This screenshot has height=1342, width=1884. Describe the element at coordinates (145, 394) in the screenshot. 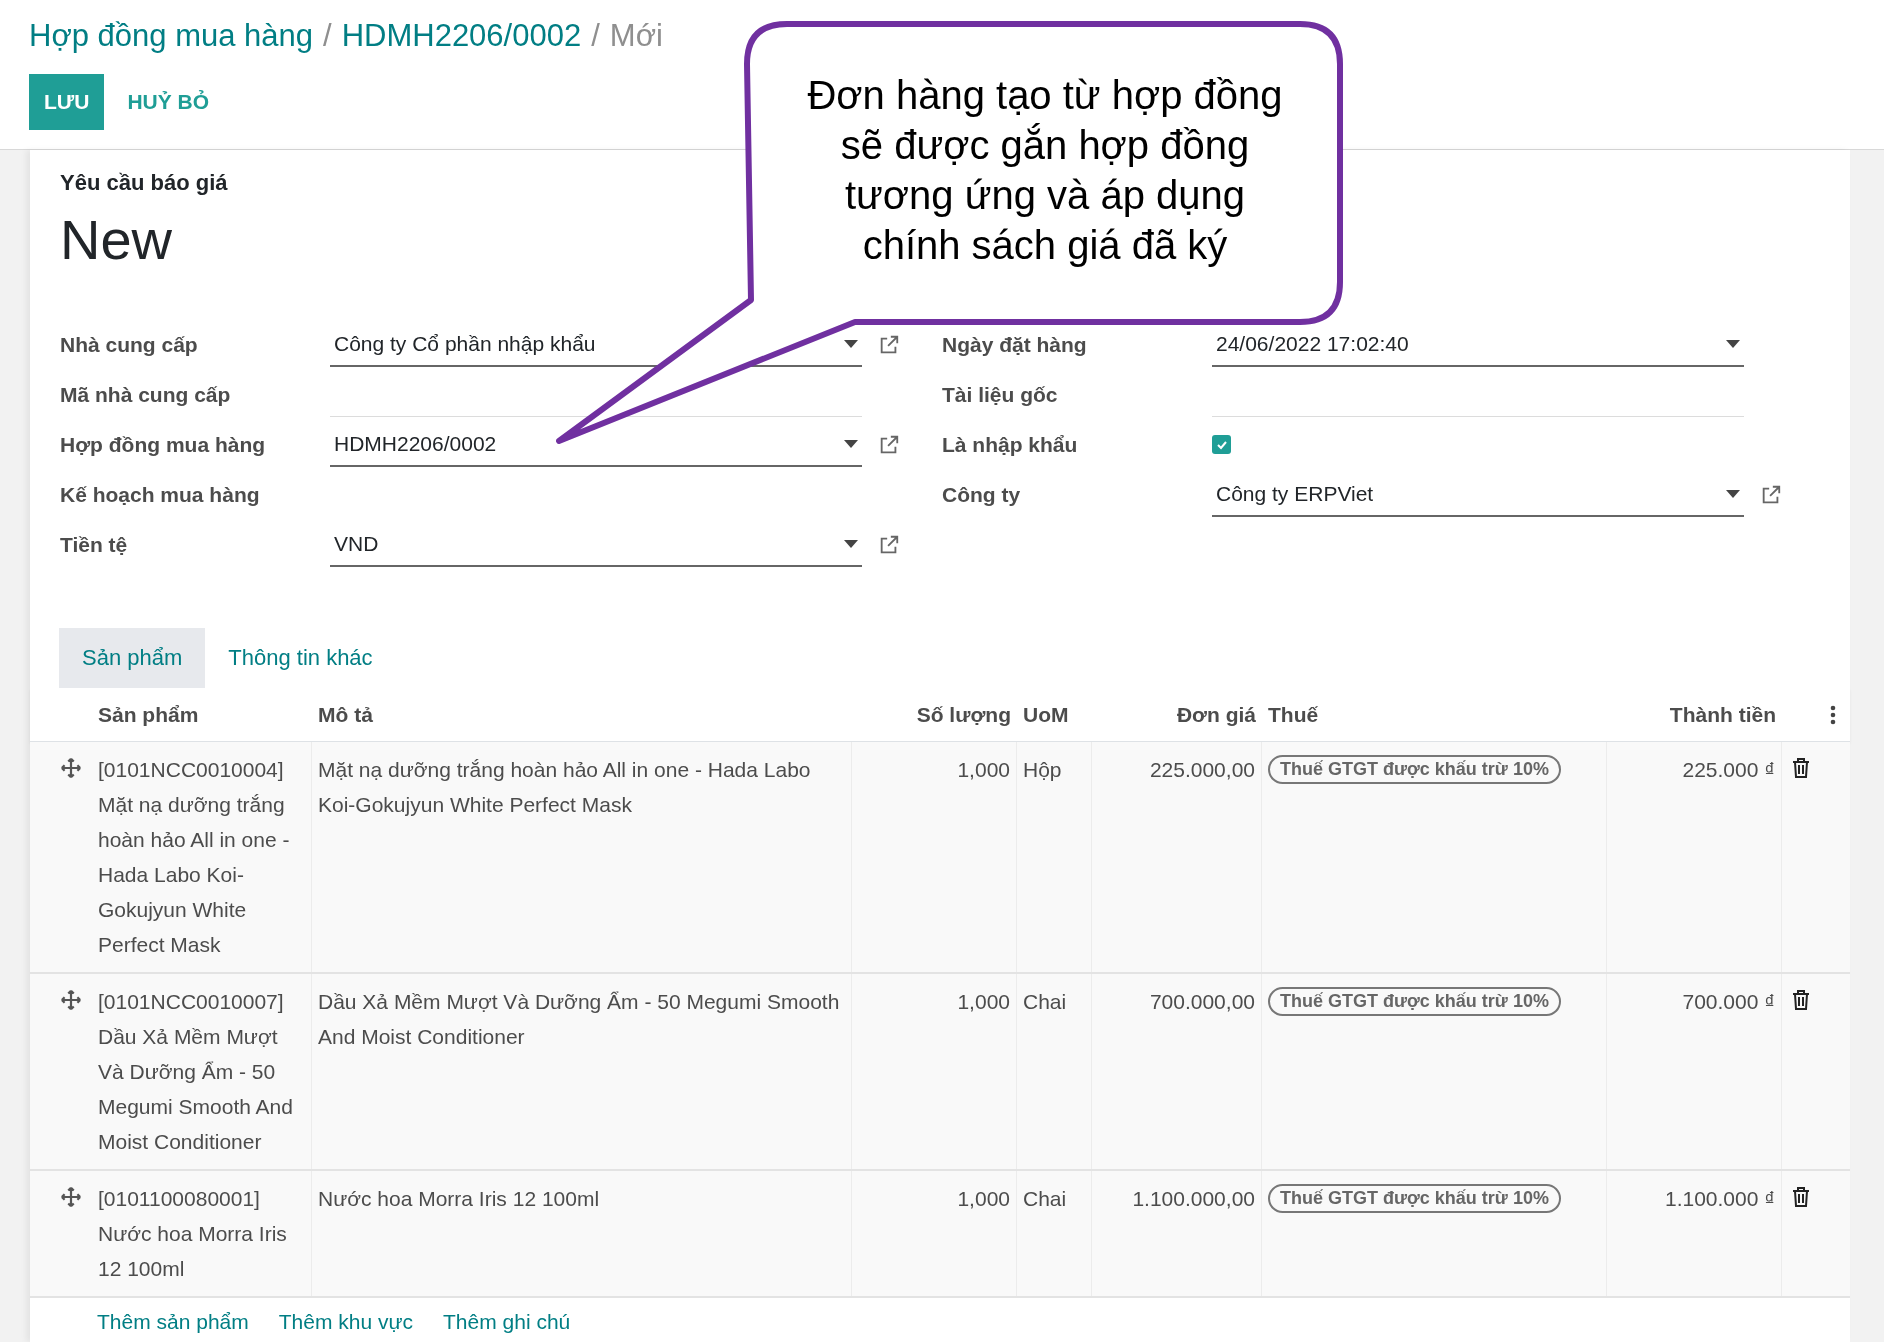

I see `field-label: Mã nhà cung cấp` at that location.